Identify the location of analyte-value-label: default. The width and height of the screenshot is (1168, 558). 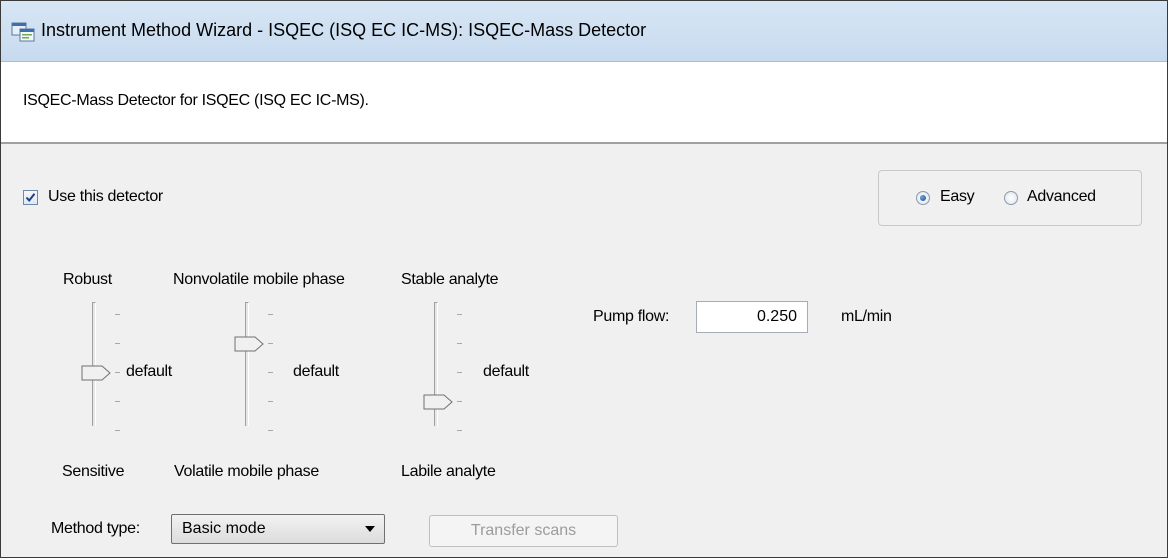
(506, 371).